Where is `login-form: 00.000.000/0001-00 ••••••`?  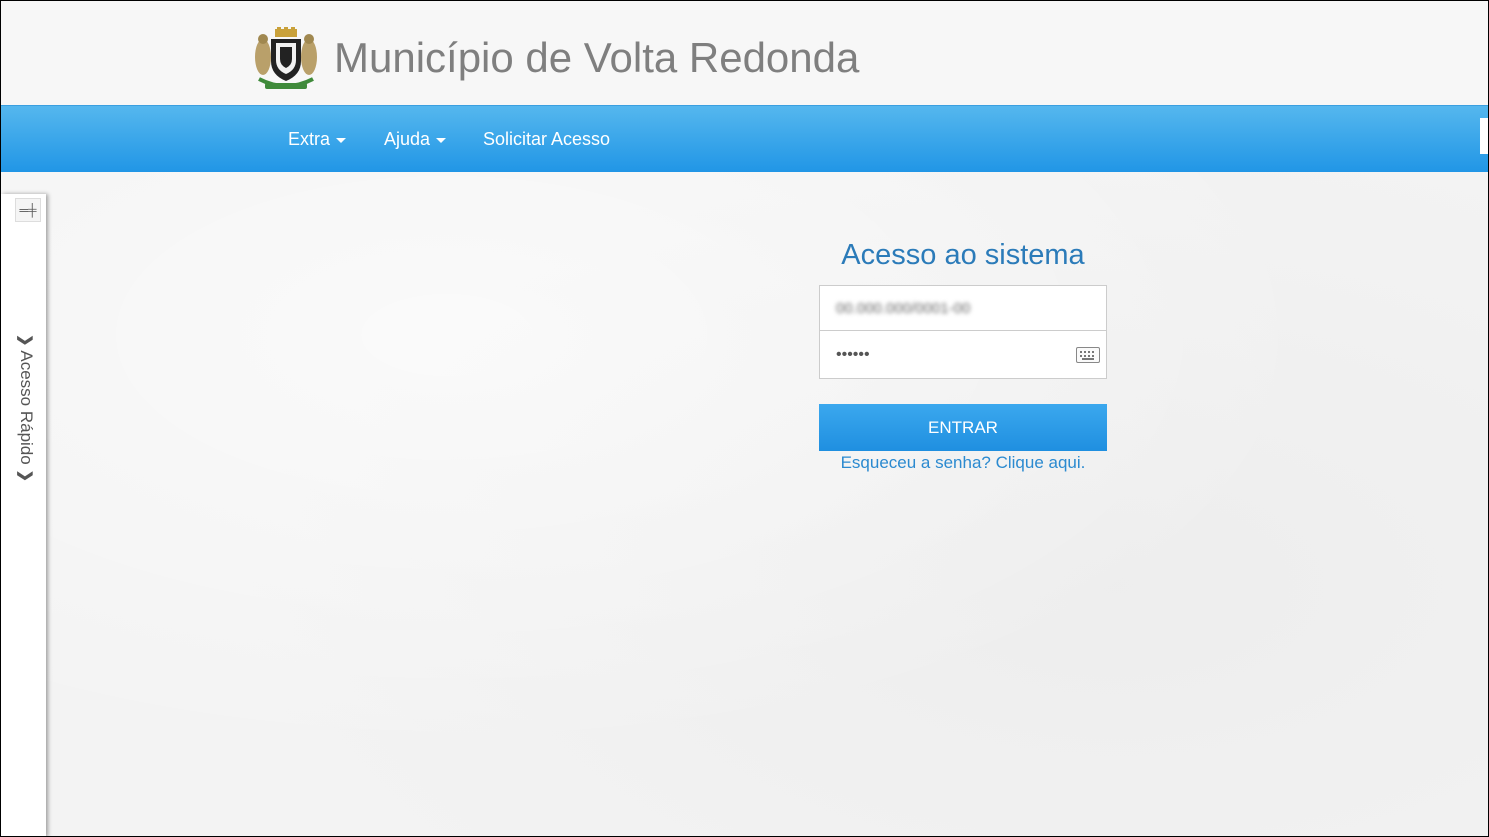
login-form: 00.000.000/0001-00 •••••• is located at coordinates (963, 332).